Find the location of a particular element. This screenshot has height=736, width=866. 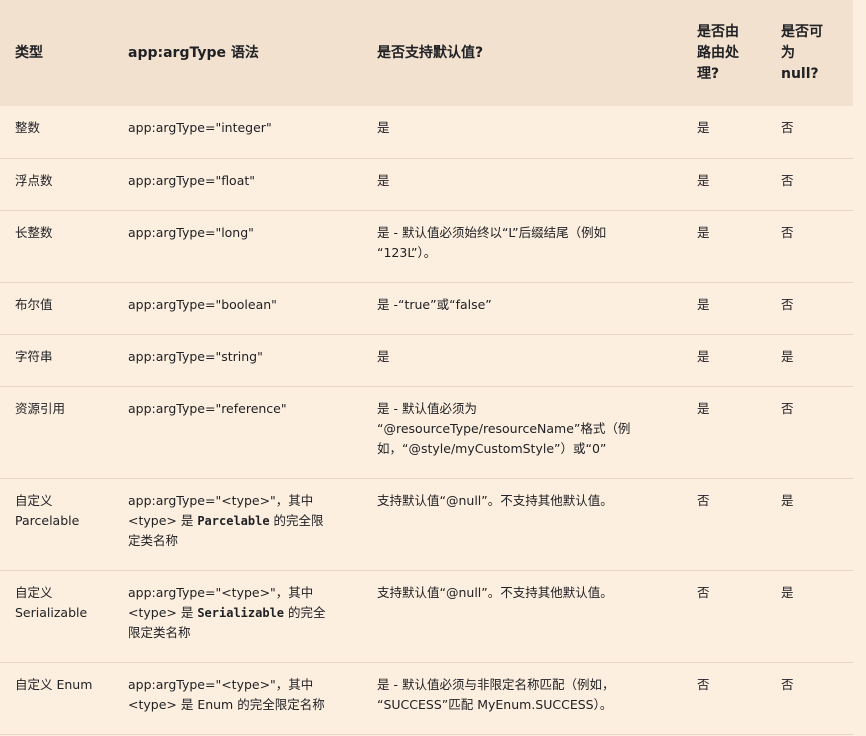

page-edge is located at coordinates (859, 368).